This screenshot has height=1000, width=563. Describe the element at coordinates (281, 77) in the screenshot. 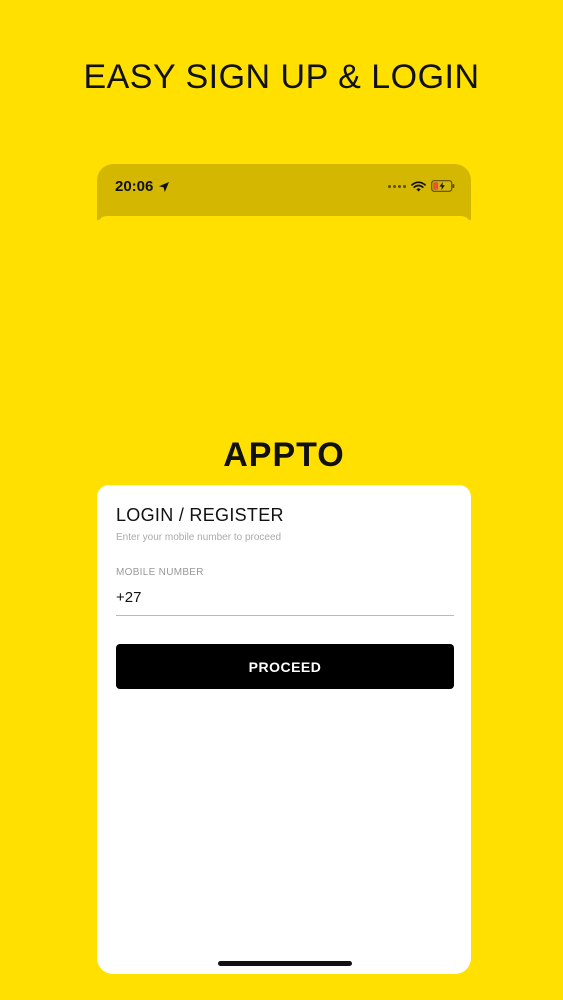

I see `page-headline: EASY SIGN UP & LOGIN` at that location.